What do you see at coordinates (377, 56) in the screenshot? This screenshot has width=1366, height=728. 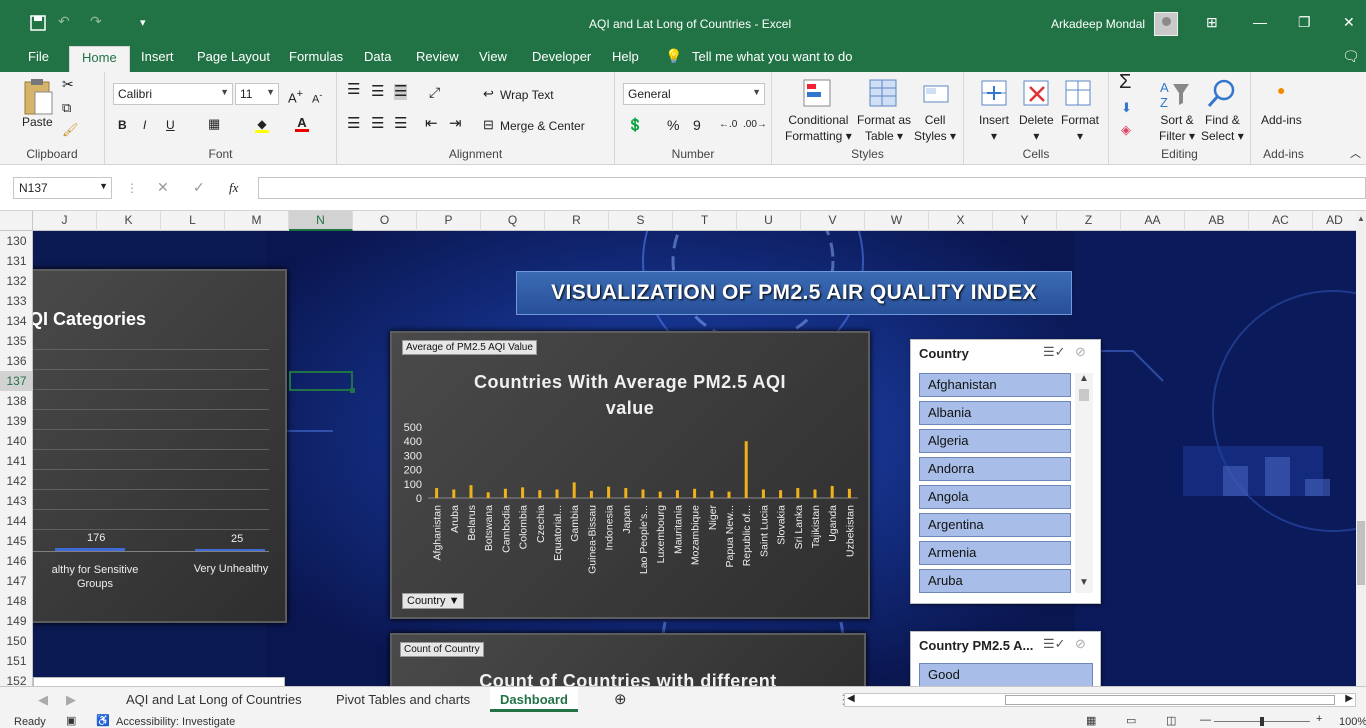 I see `tab-data: Data` at bounding box center [377, 56].